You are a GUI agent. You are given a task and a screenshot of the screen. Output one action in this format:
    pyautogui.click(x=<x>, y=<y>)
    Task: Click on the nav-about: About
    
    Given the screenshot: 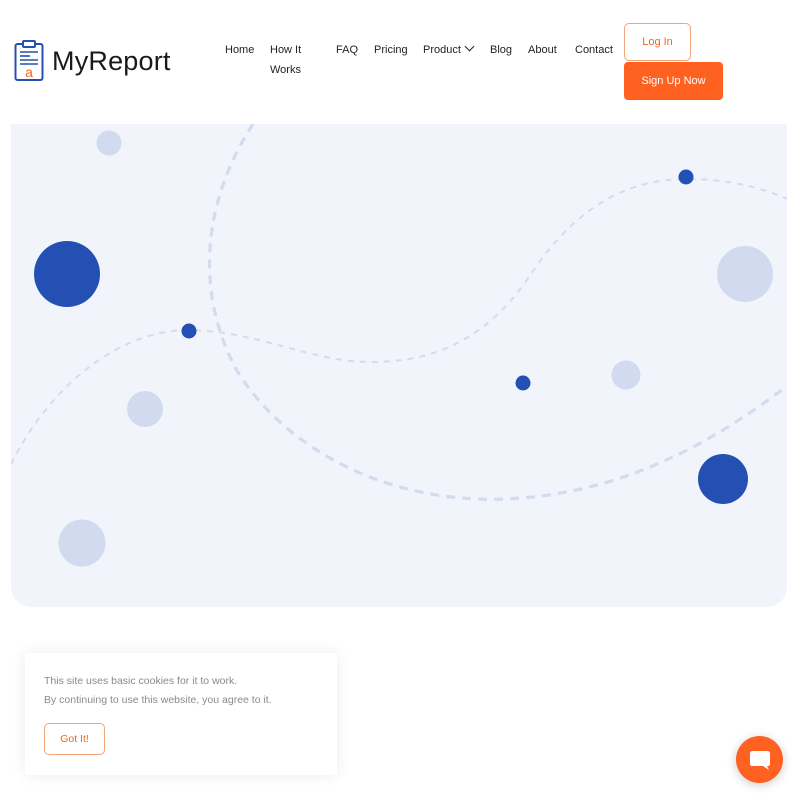 What is the action you would take?
    pyautogui.click(x=542, y=50)
    